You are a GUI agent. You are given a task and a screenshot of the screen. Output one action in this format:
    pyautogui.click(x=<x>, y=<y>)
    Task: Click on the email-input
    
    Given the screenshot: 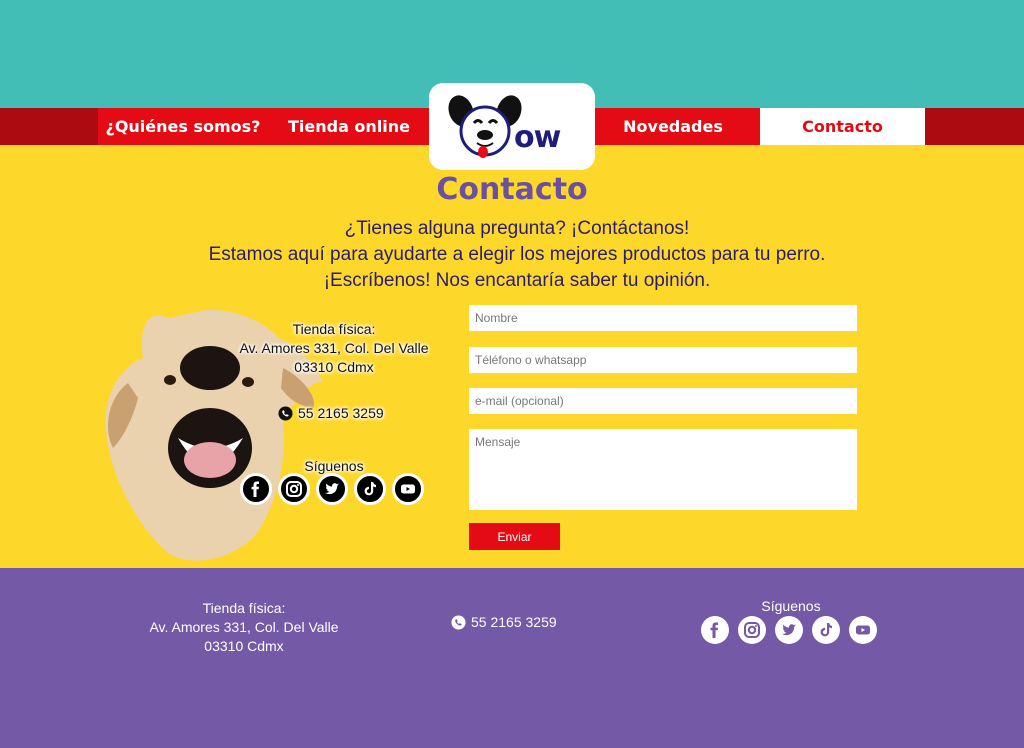 What is the action you would take?
    pyautogui.click(x=663, y=401)
    